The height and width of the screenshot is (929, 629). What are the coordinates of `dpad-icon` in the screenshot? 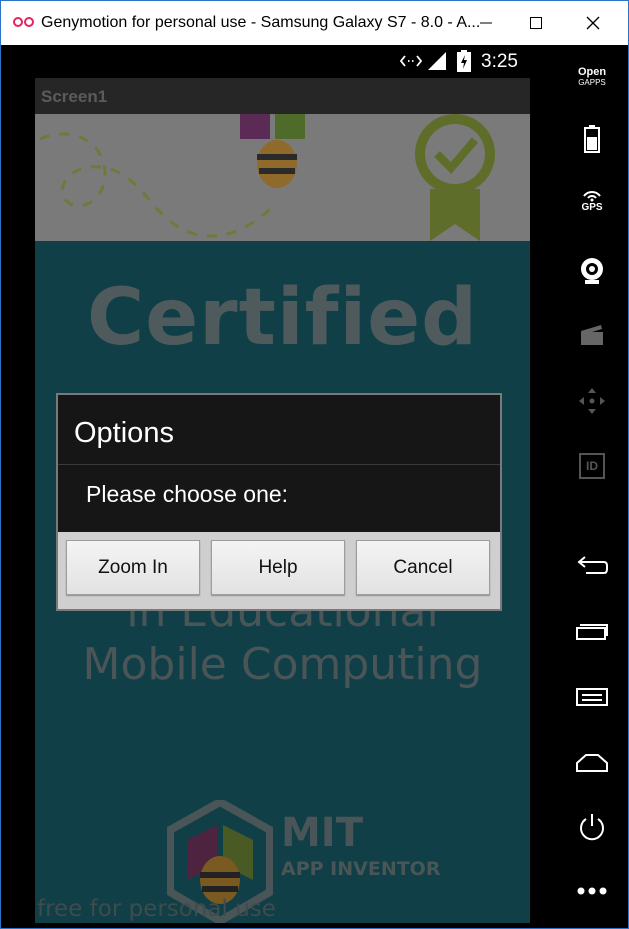 It's located at (592, 401).